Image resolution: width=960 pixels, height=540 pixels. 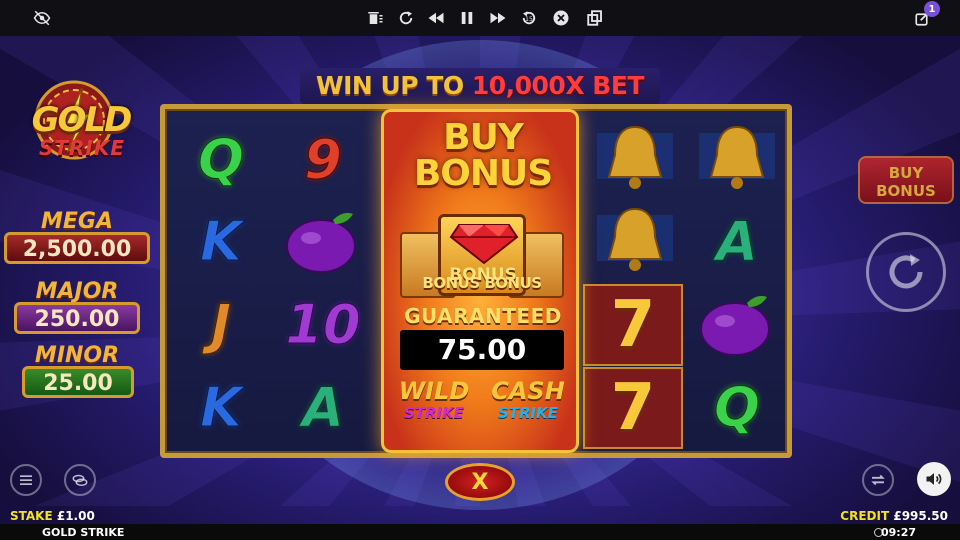 I want to click on sound-button, so click(x=934, y=479).